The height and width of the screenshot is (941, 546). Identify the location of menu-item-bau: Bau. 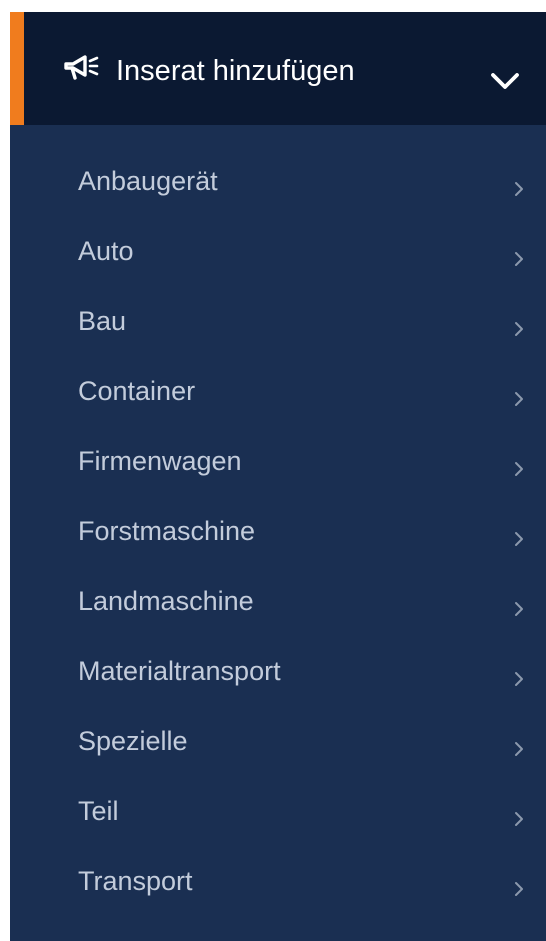
(278, 323).